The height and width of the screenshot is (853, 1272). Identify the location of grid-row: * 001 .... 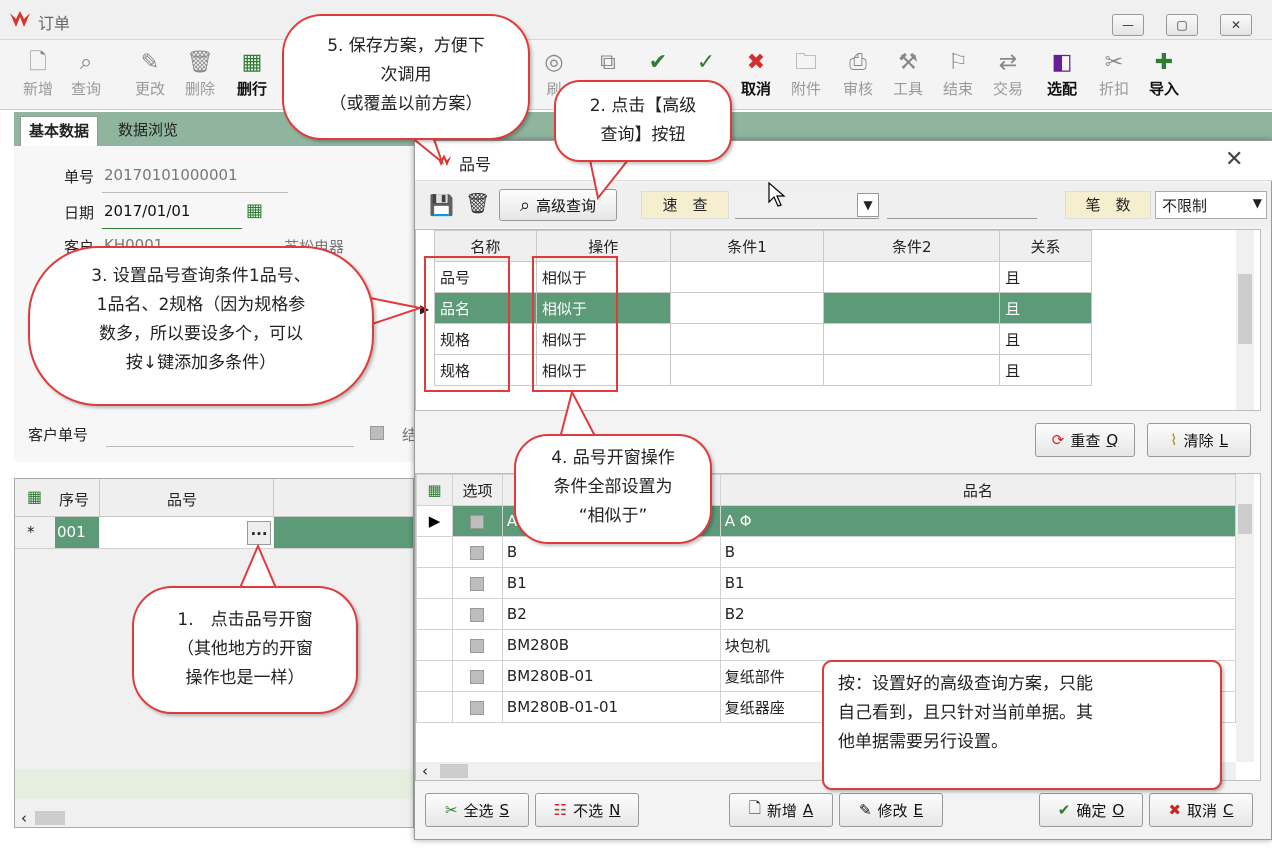
(214, 533).